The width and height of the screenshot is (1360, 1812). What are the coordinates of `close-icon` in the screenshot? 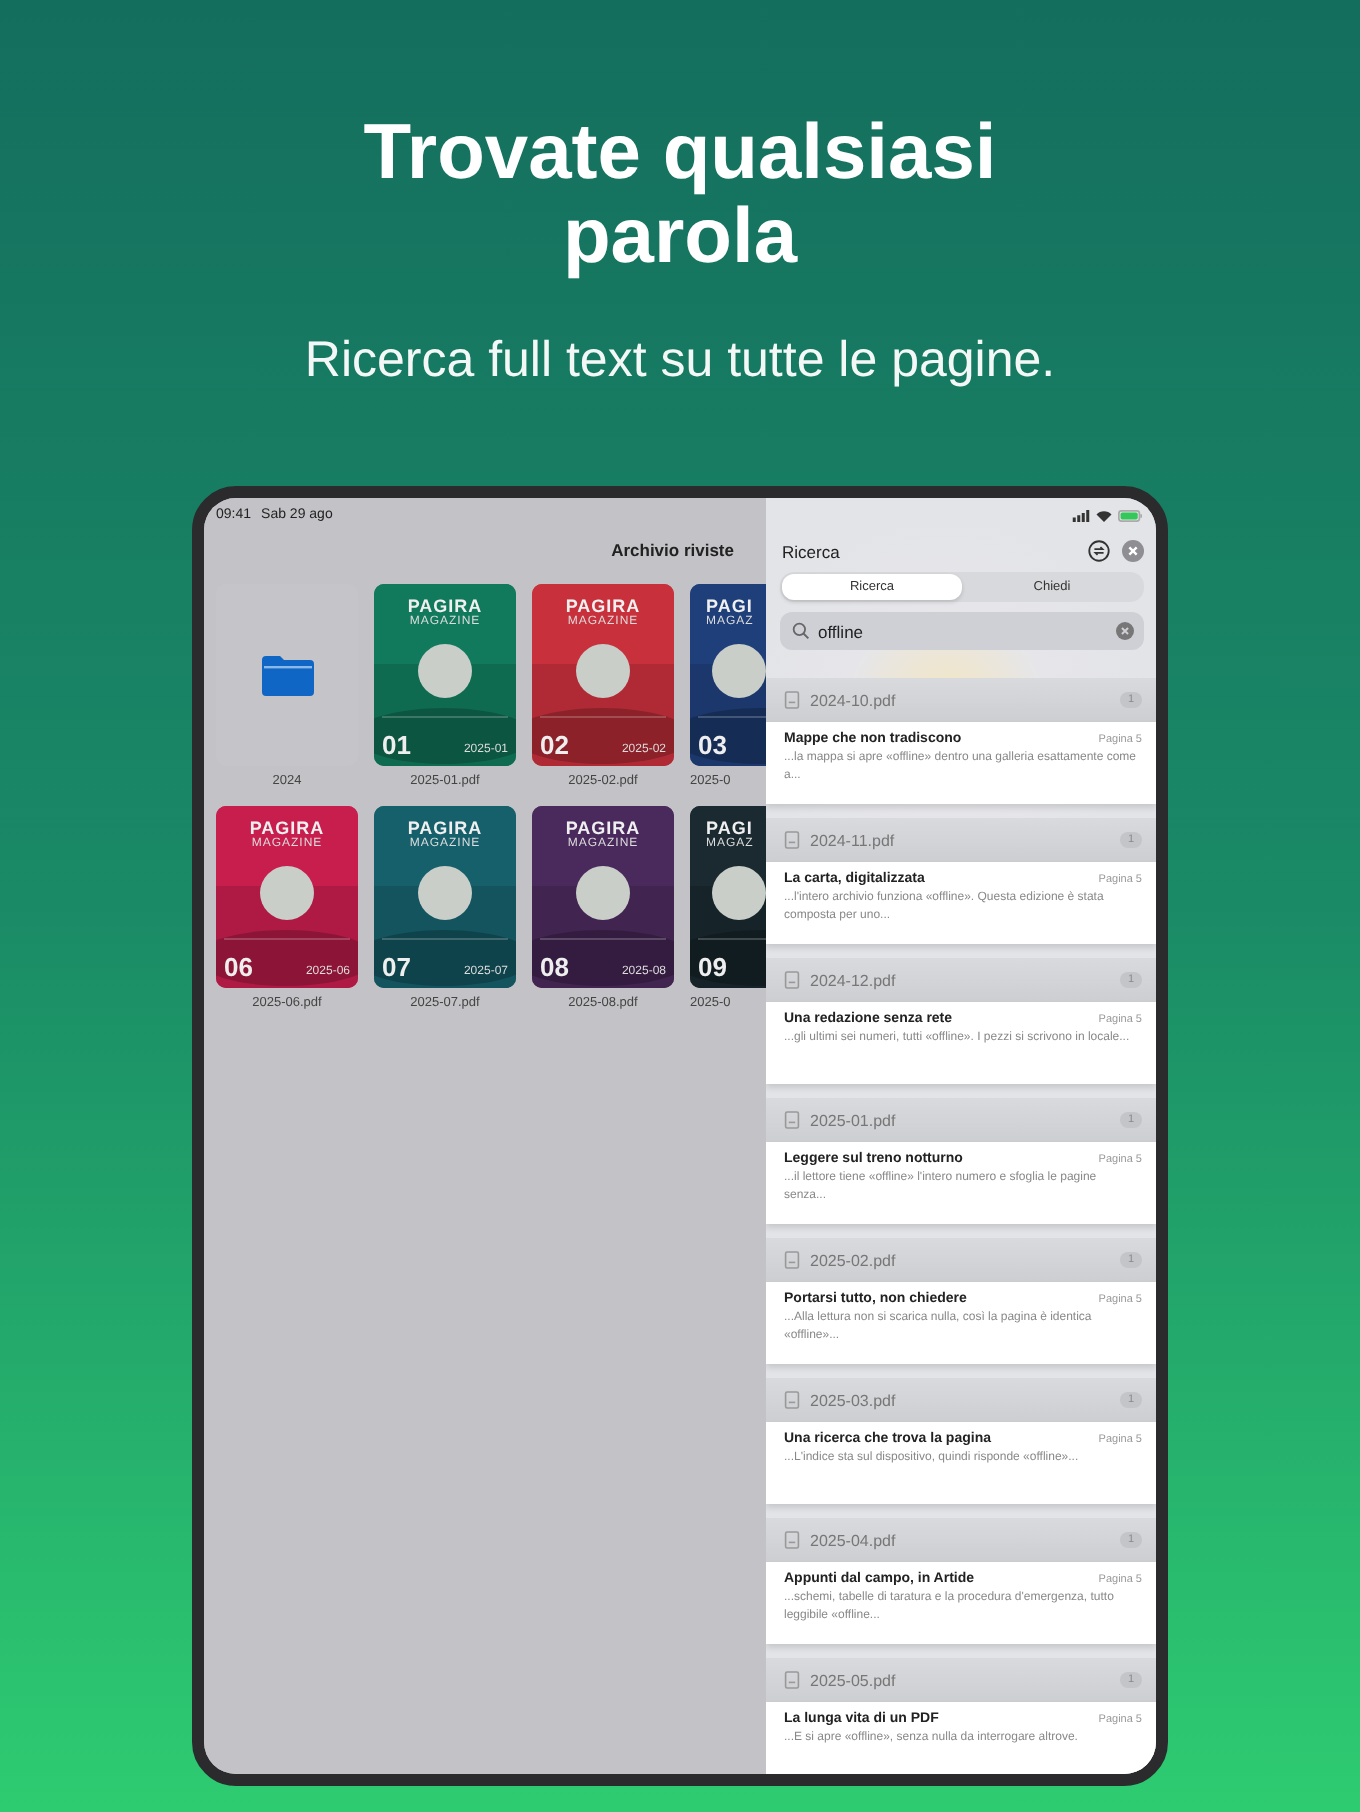 It's located at (1133, 551).